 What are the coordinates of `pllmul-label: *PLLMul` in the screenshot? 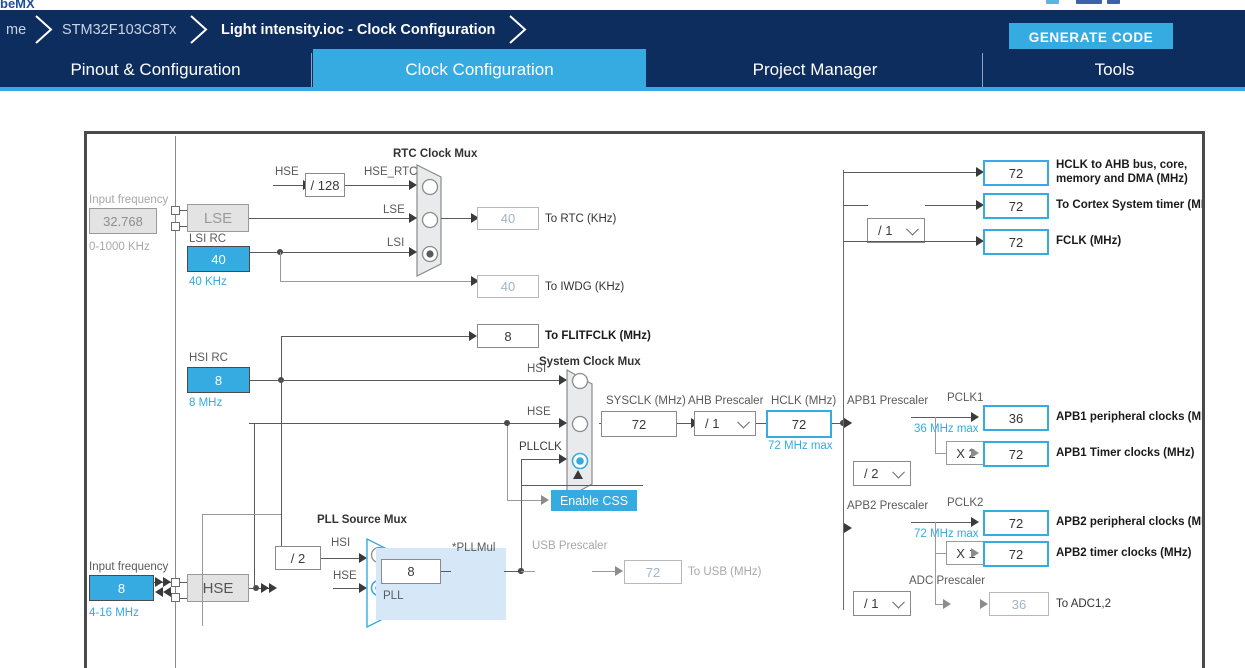 It's located at (474, 548).